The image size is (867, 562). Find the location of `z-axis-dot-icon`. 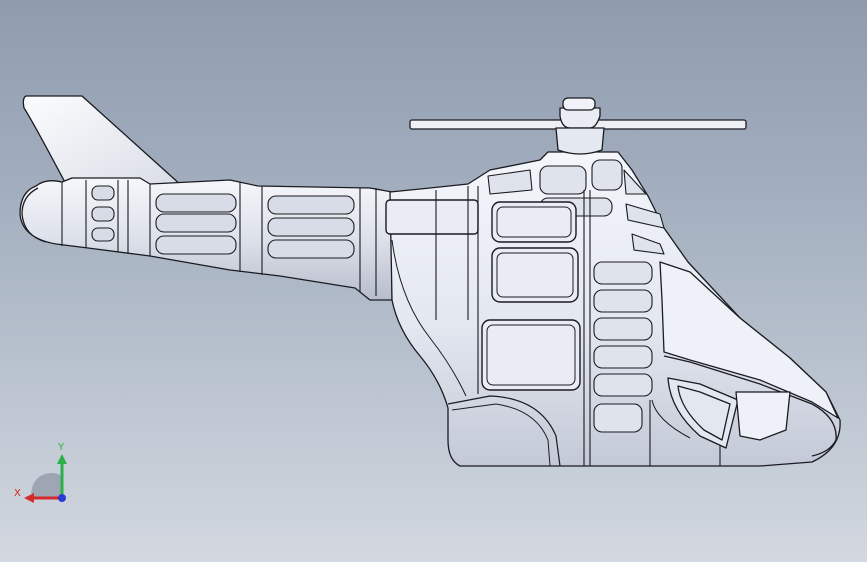

z-axis-dot-icon is located at coordinates (62, 498).